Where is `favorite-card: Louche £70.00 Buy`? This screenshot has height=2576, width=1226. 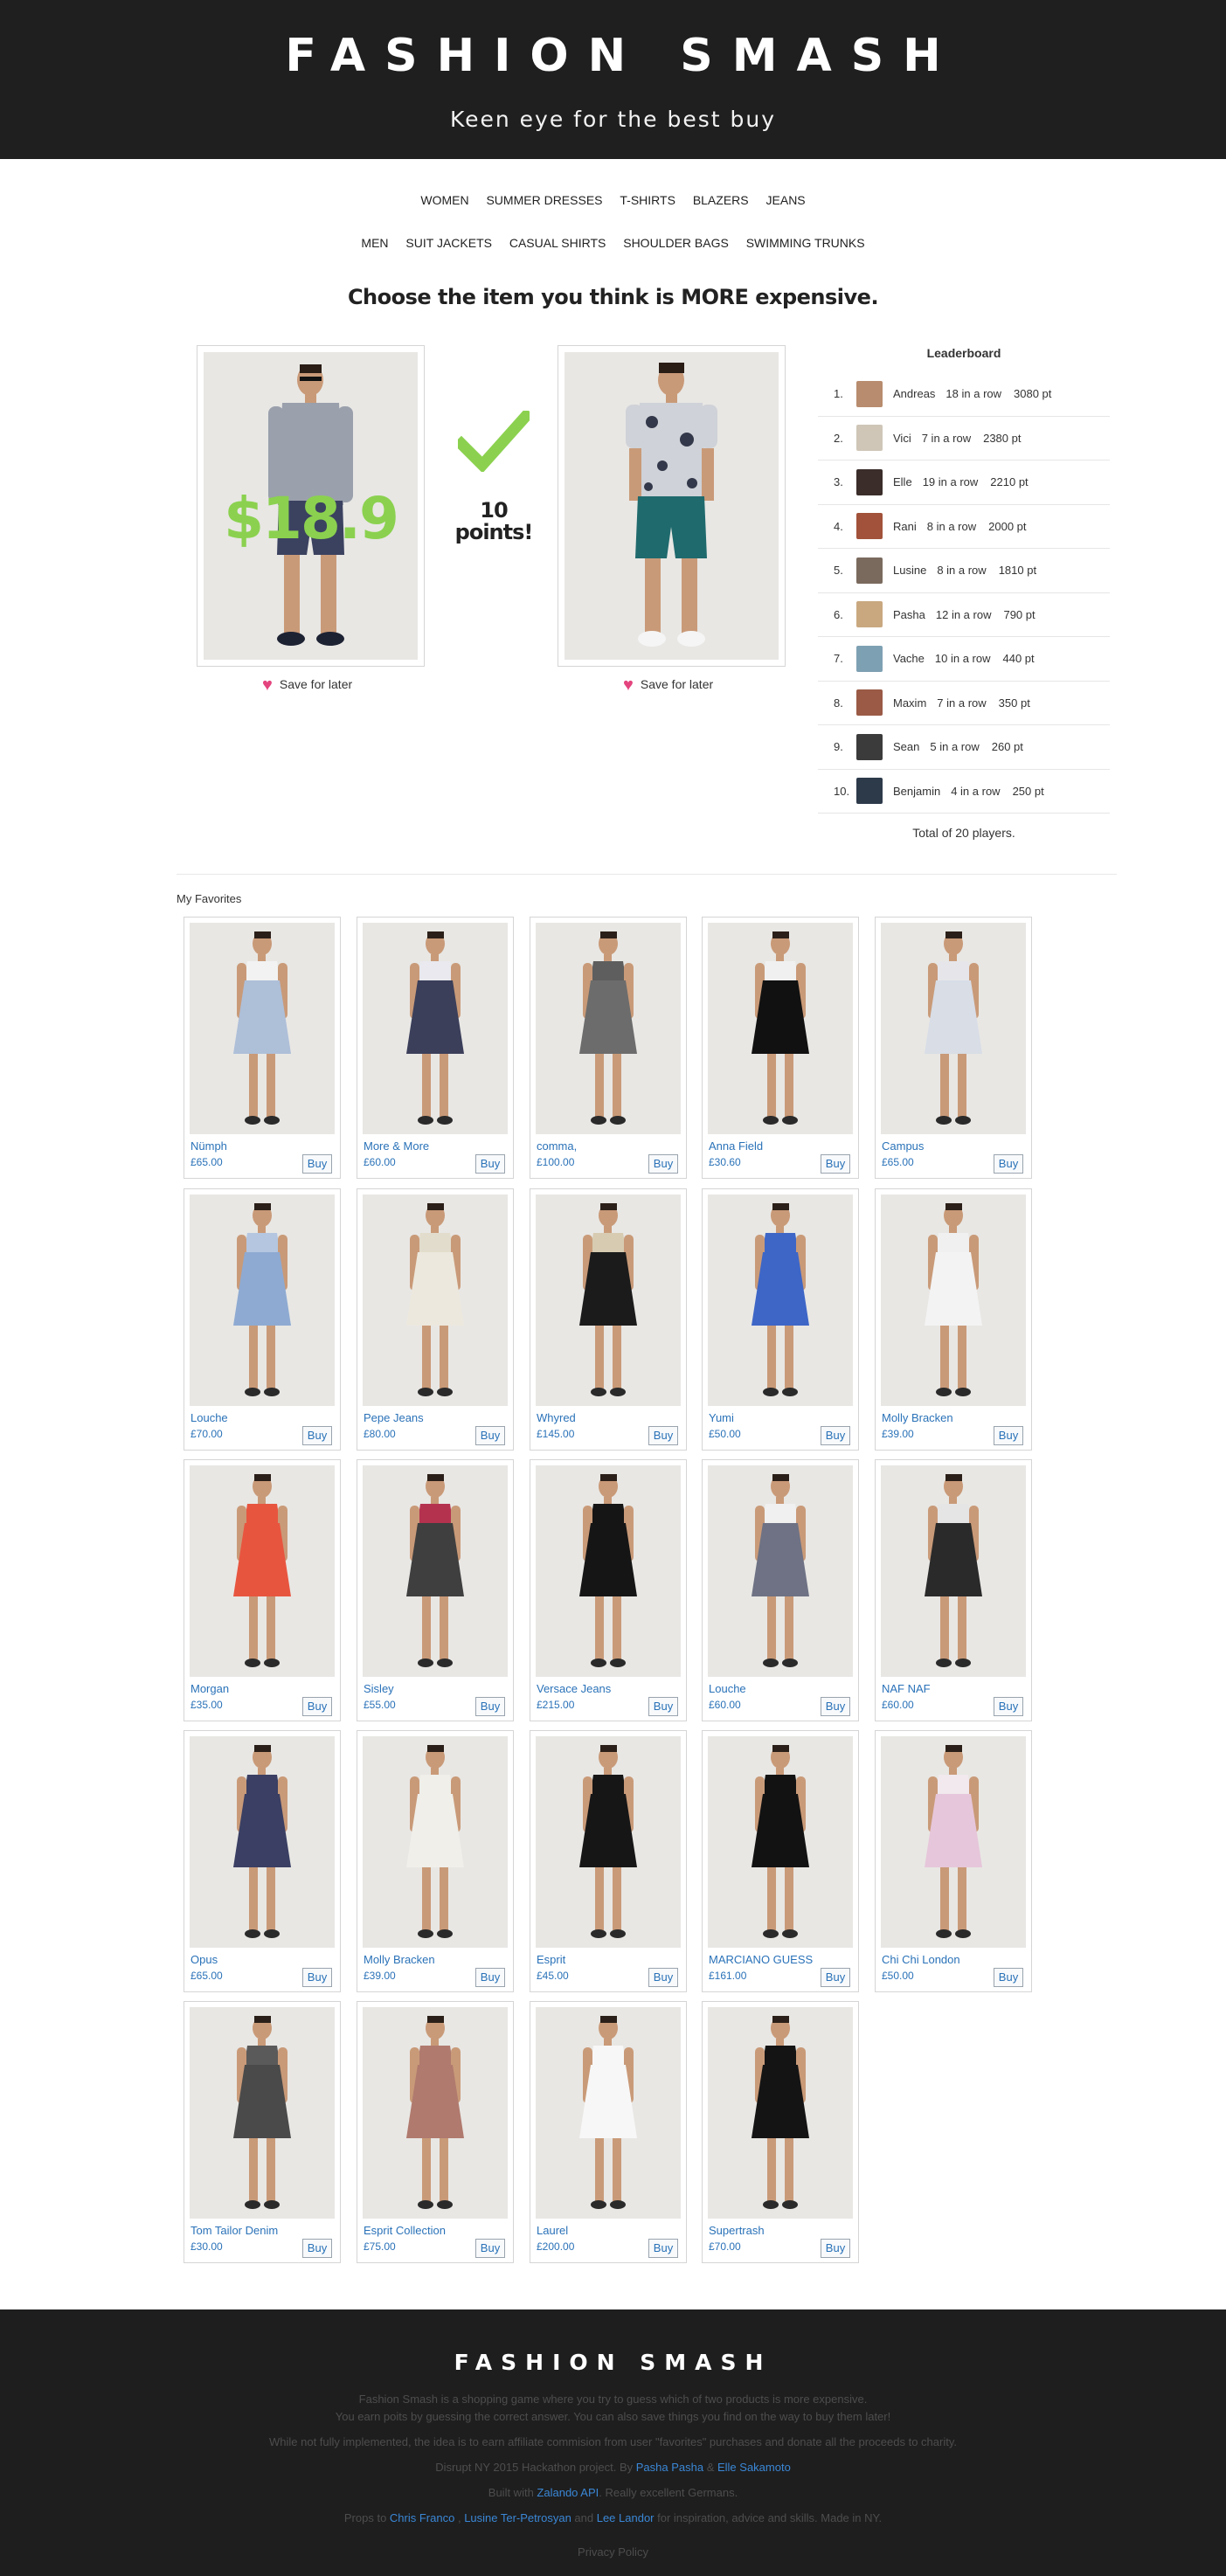 favorite-card: Louche £70.00 Buy is located at coordinates (263, 1319).